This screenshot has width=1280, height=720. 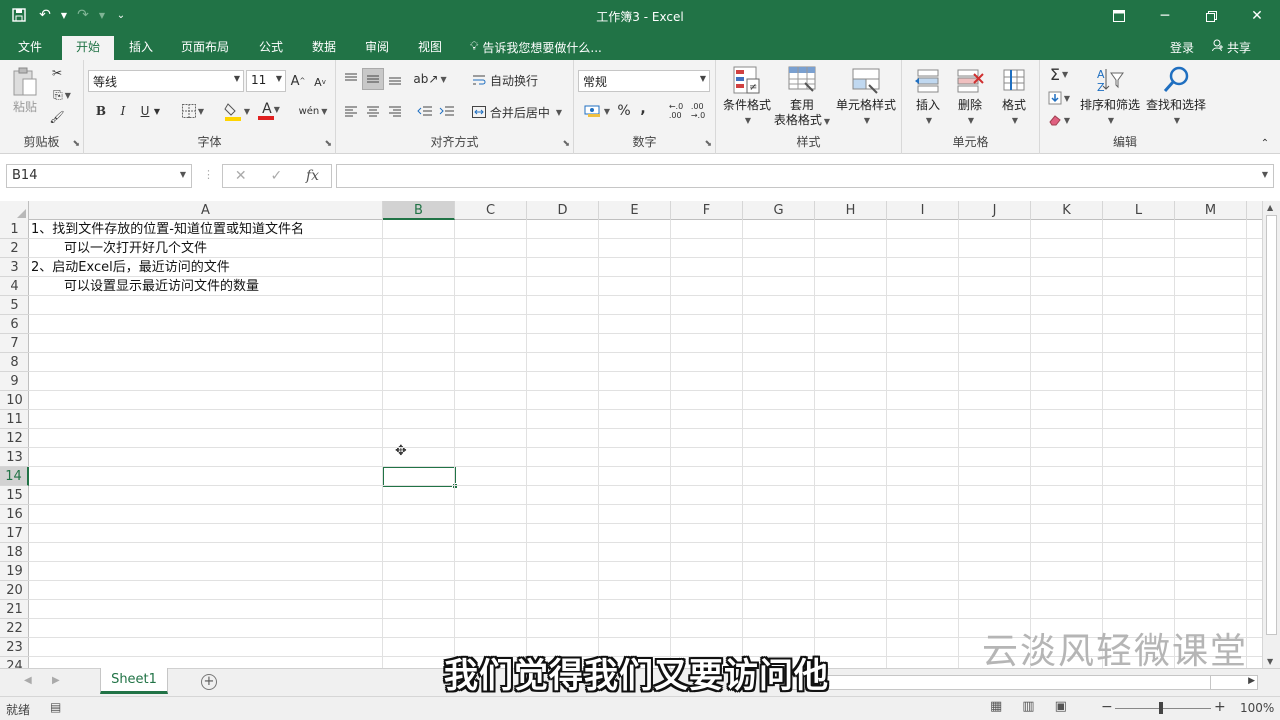 I want to click on bold-button: B, so click(x=101, y=111).